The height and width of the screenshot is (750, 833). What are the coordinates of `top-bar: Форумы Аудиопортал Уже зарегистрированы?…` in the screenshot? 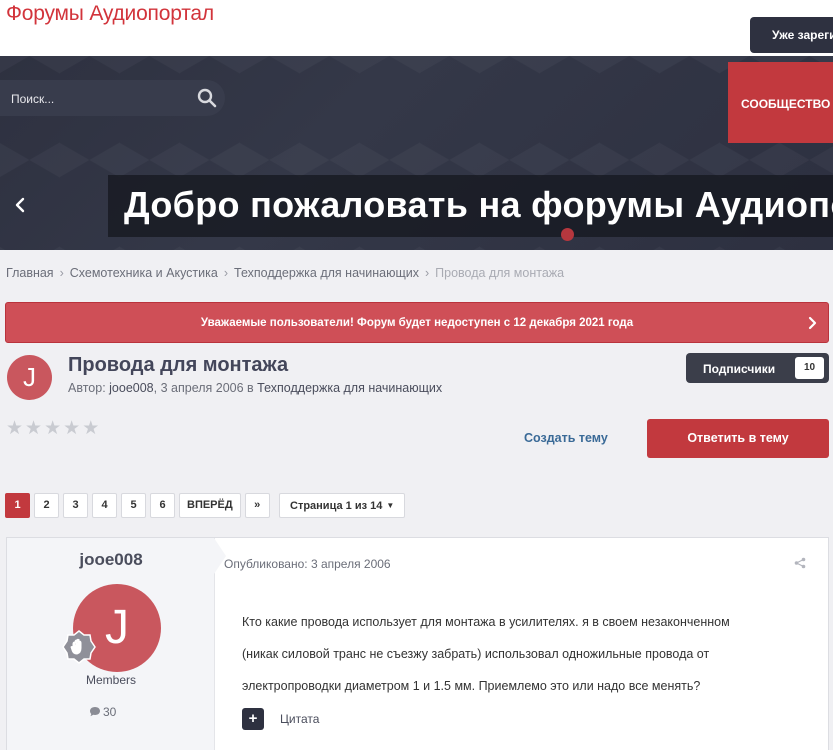 It's located at (416, 28).